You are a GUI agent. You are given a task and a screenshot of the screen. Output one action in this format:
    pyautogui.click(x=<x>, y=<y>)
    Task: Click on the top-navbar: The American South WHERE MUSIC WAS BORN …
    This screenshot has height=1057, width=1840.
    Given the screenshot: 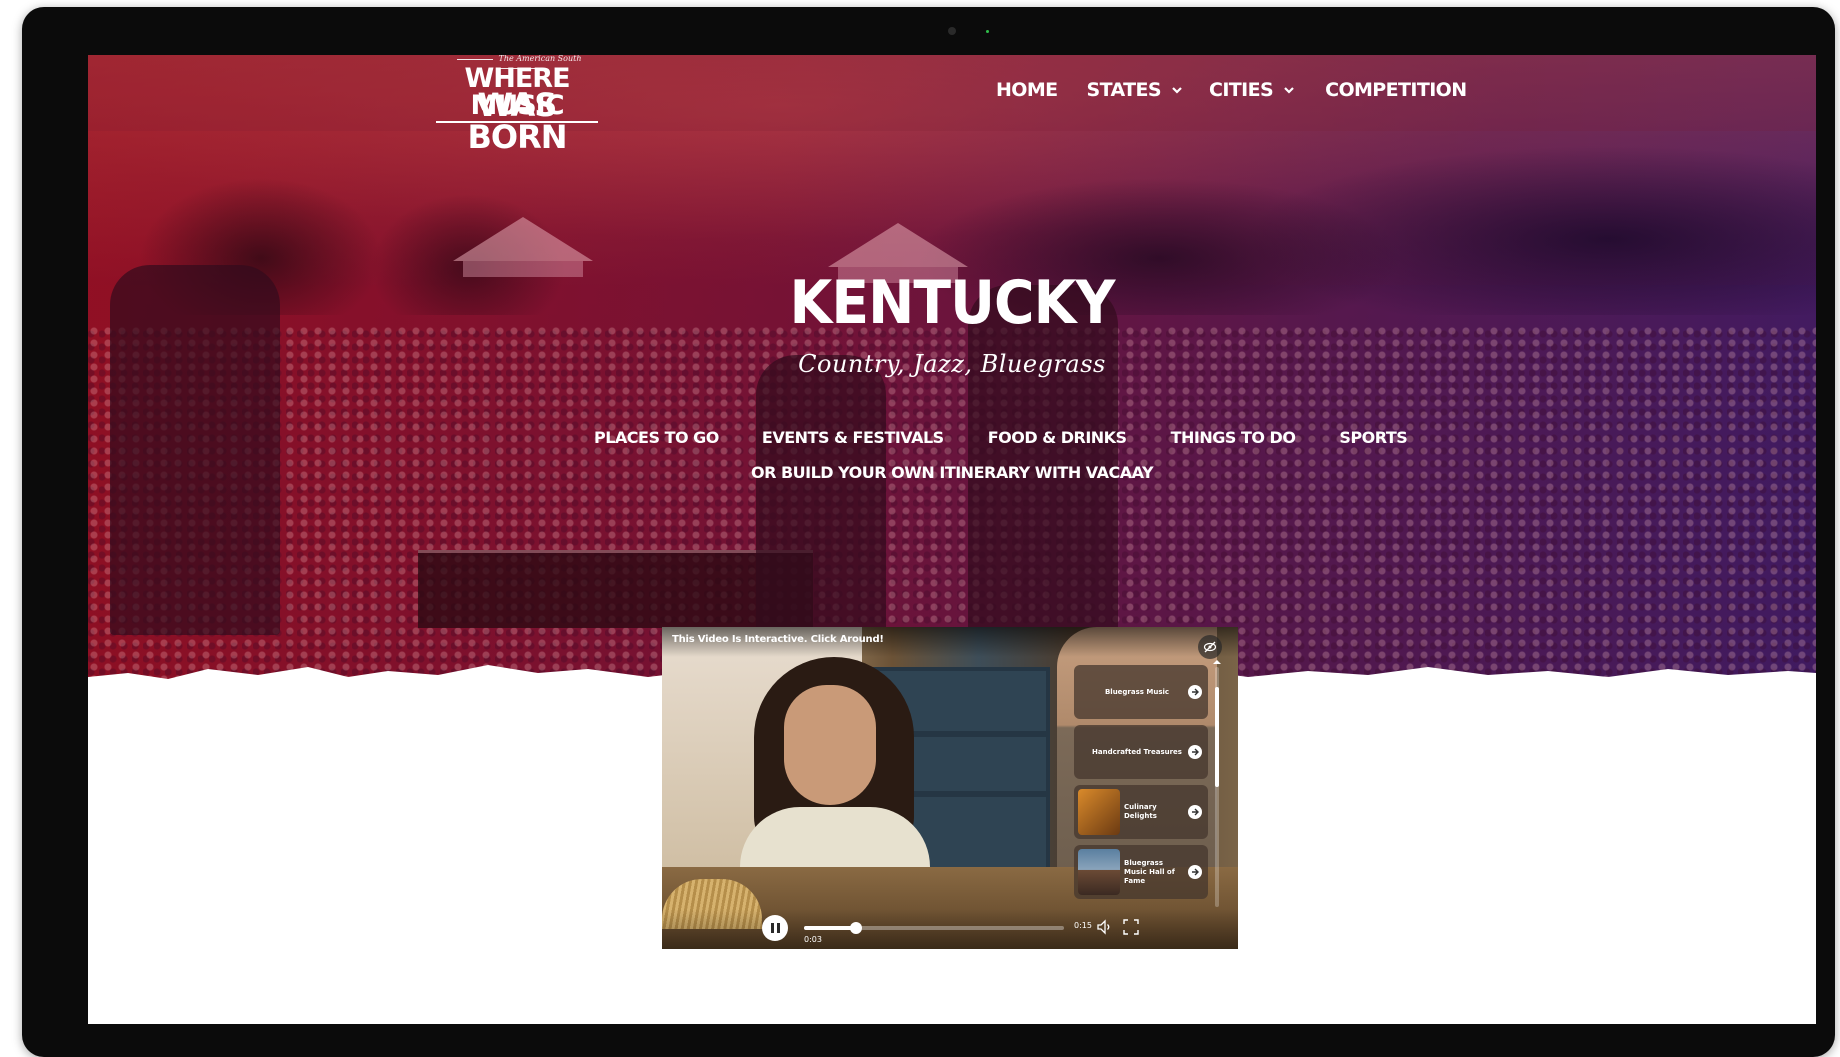 What is the action you would take?
    pyautogui.click(x=952, y=104)
    